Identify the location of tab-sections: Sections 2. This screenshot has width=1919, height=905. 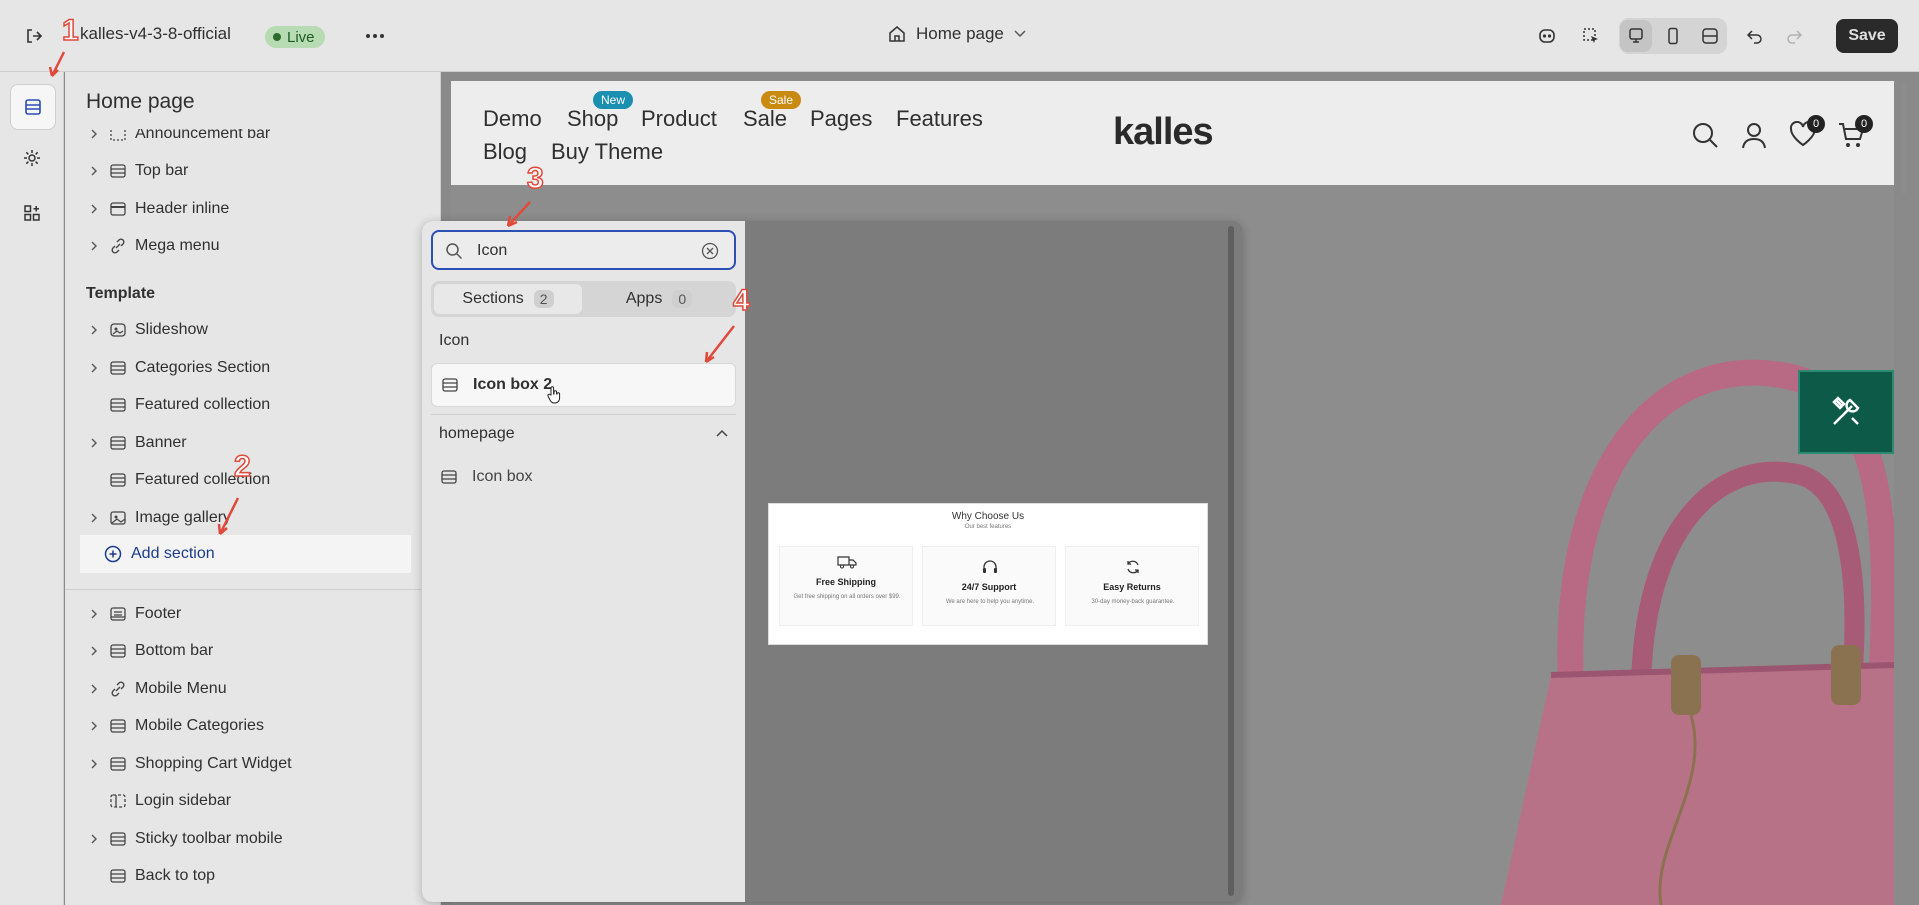
(508, 299).